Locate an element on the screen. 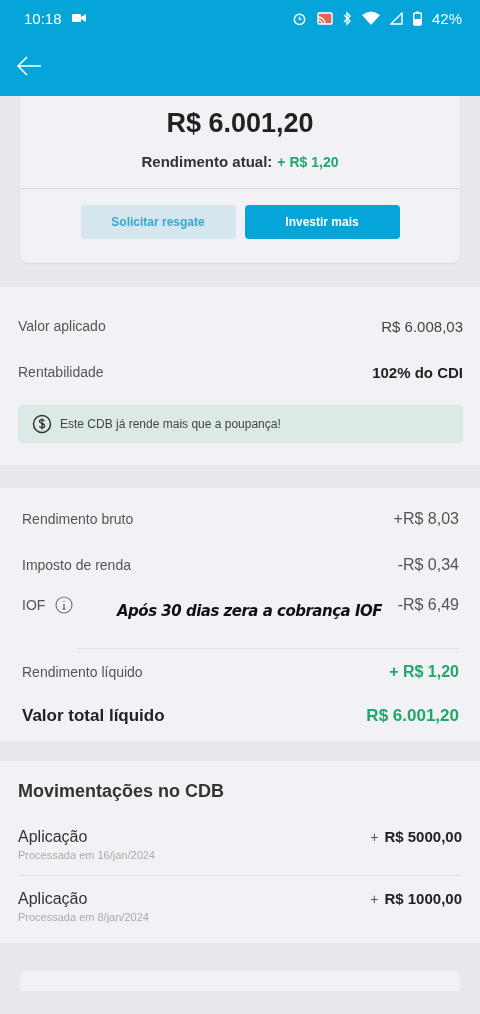 The image size is (480, 1014). detail-label: Rentabilidade is located at coordinates (61, 372).